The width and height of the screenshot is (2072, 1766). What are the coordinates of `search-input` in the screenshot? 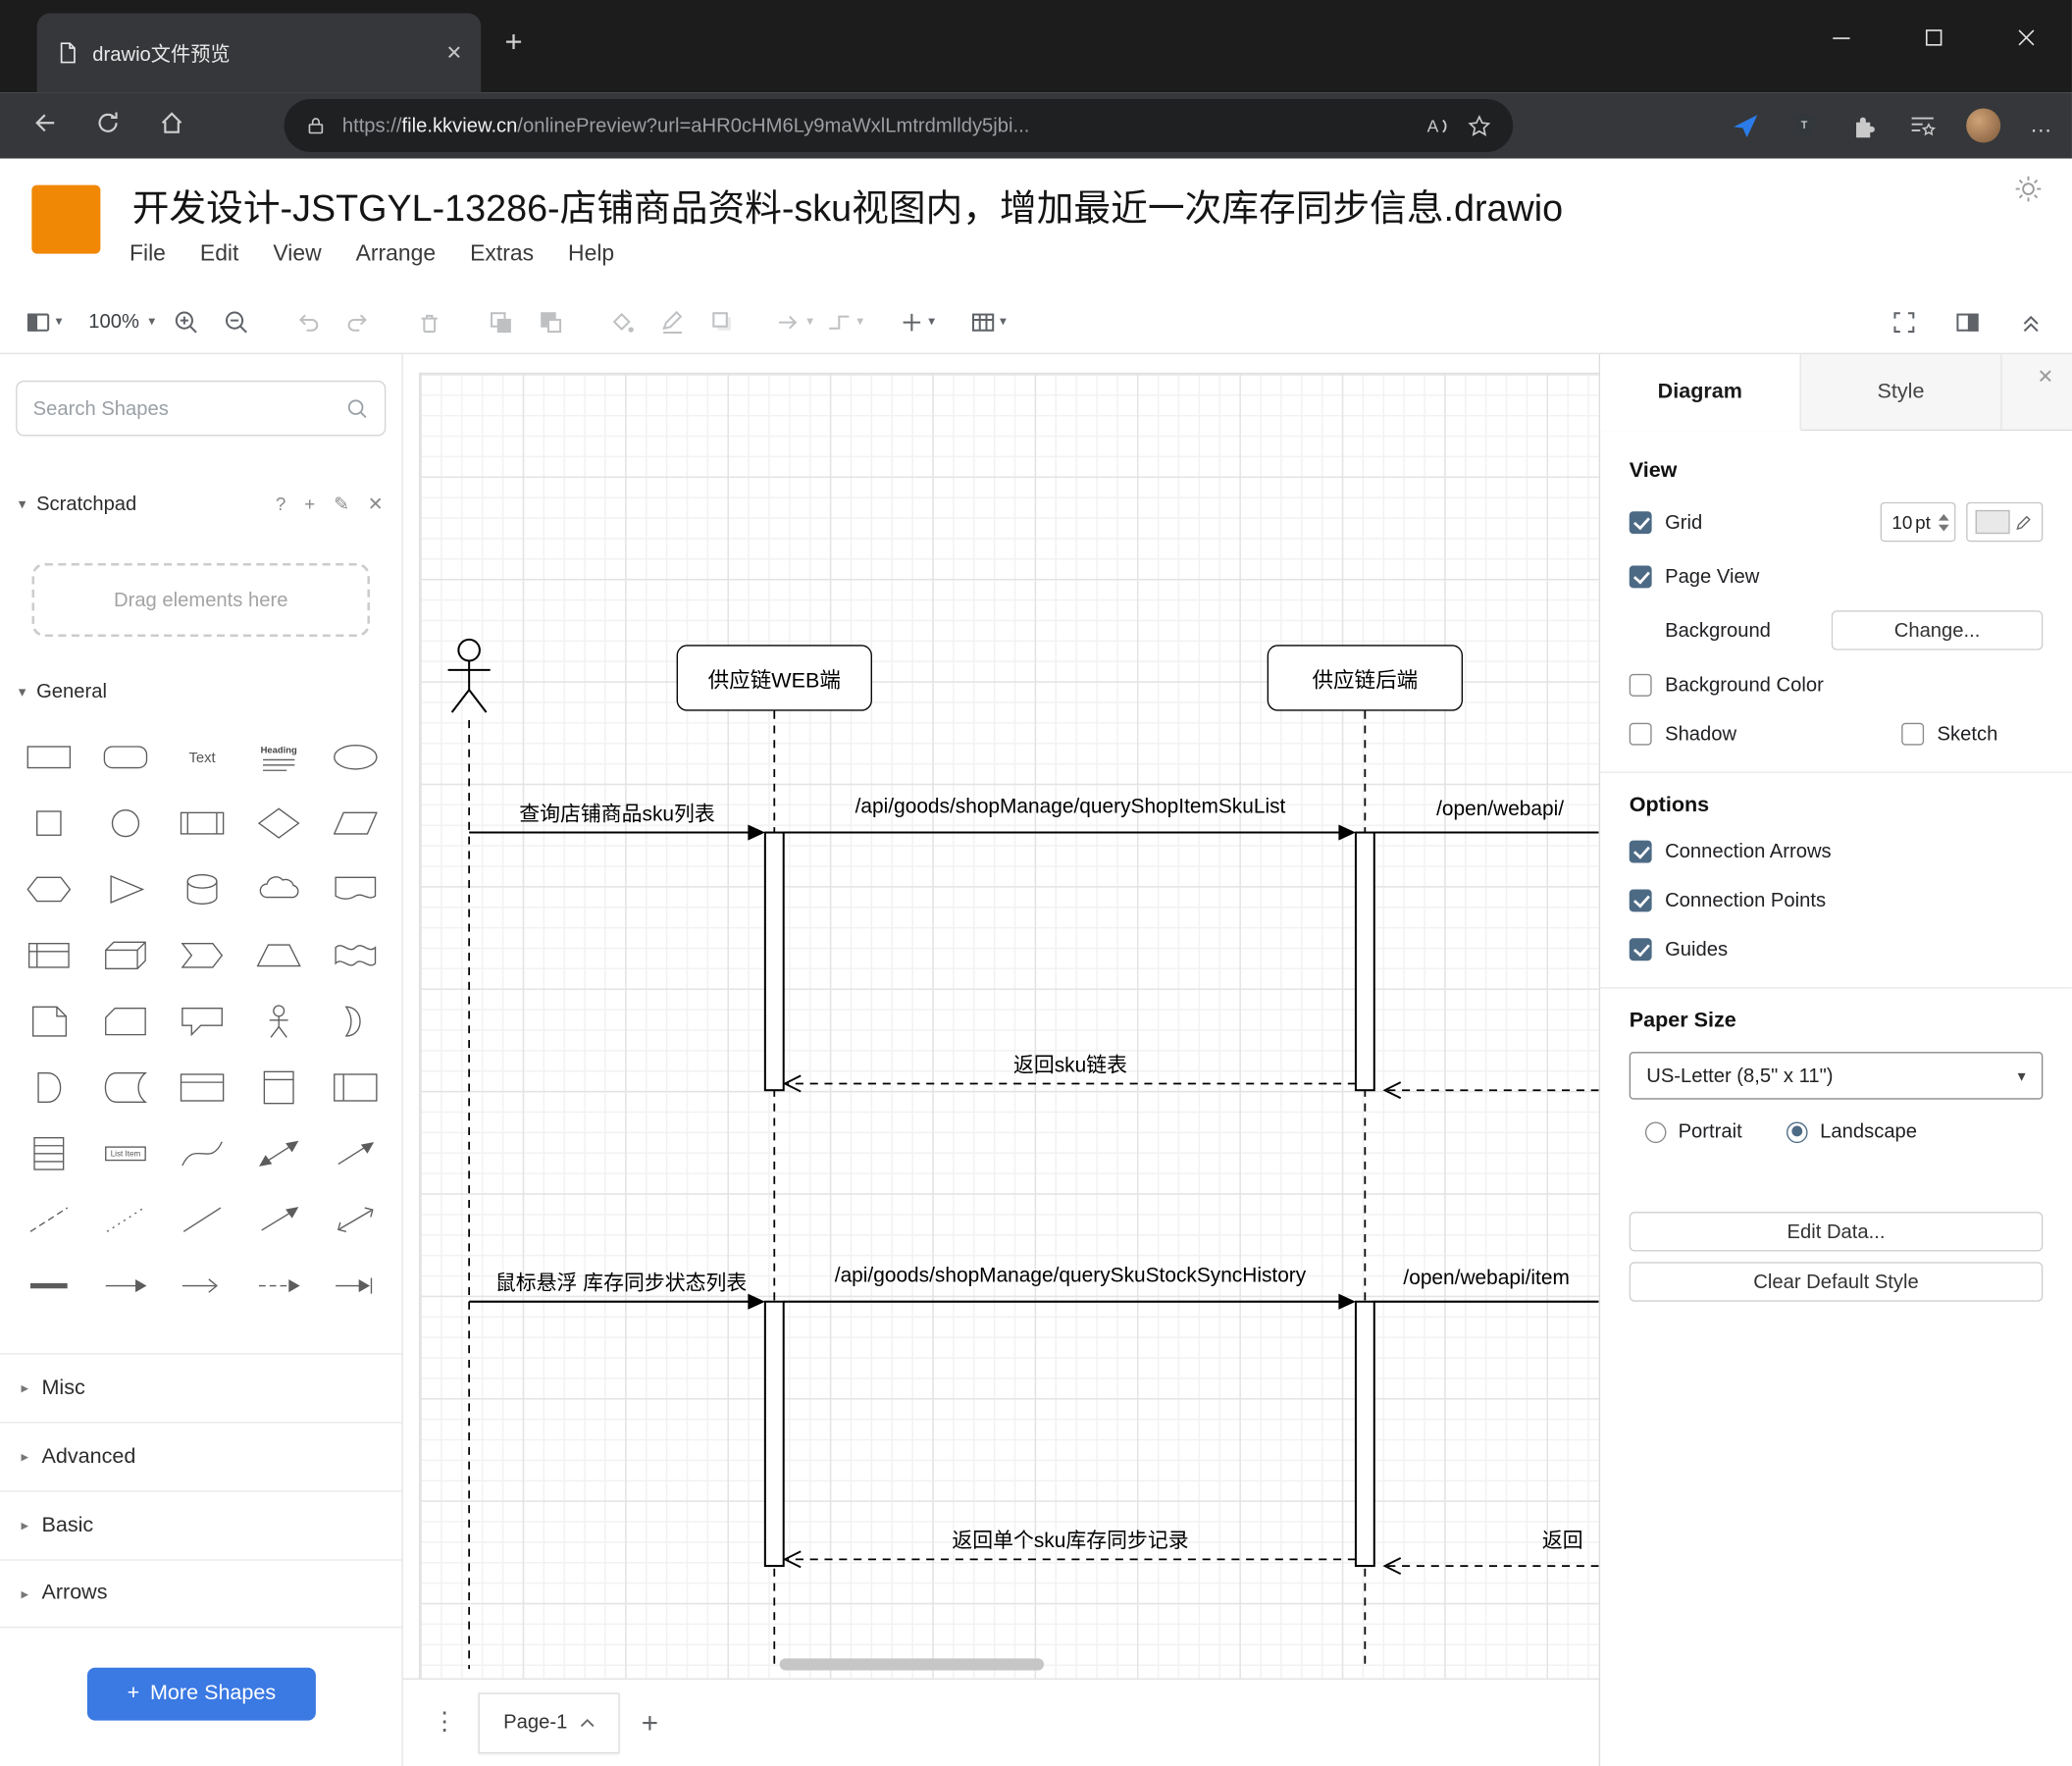 It's located at (184, 408).